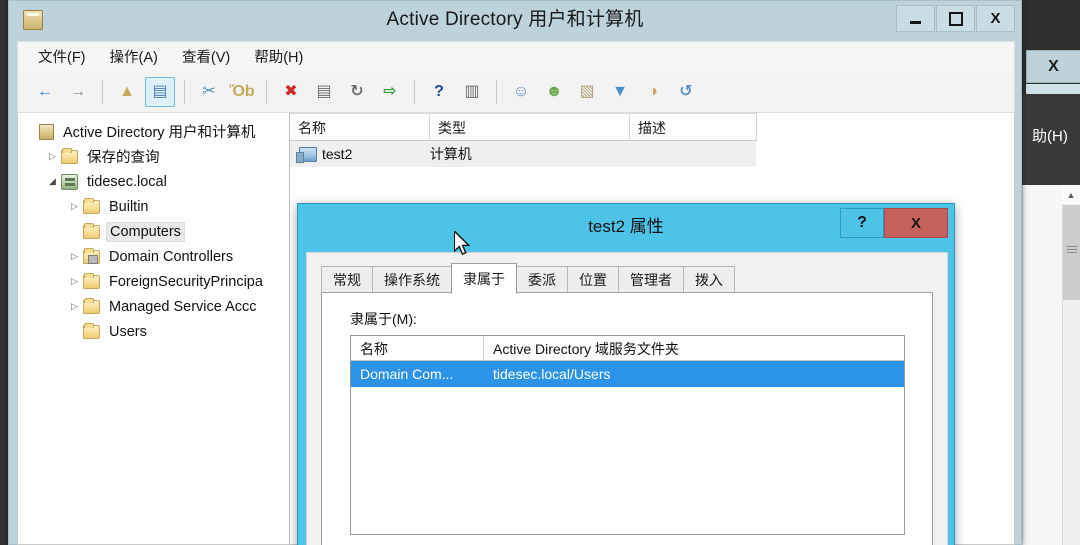  I want to click on new-group-icon: ☻, so click(554, 92).